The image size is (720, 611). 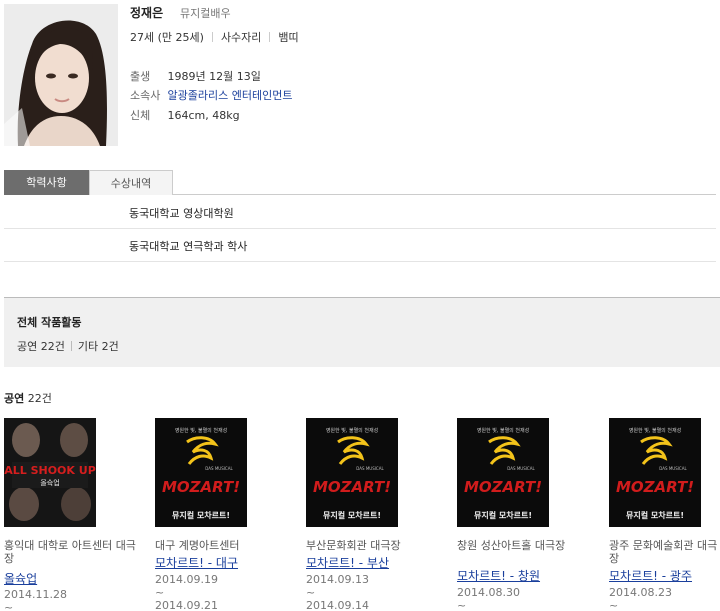 What do you see at coordinates (360, 245) in the screenshot?
I see `education-row: 동국대학교 연극학과 학사` at bounding box center [360, 245].